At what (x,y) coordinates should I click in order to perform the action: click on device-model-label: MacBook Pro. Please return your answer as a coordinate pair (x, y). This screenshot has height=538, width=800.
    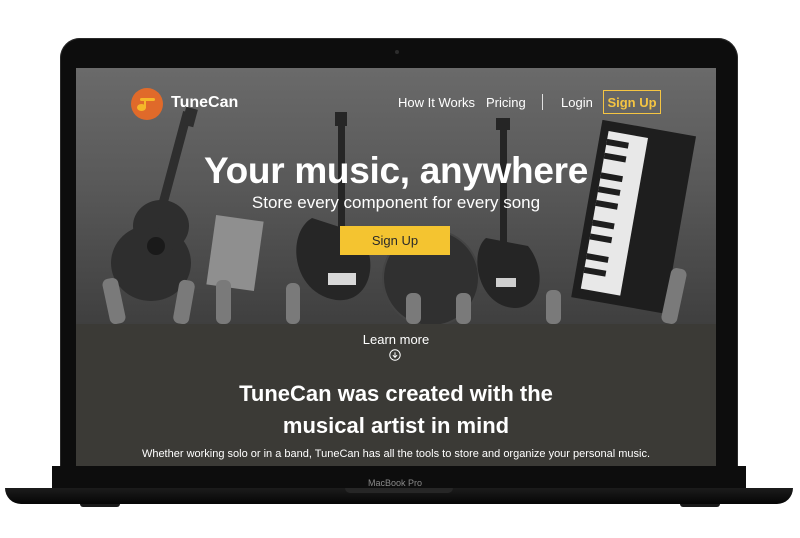
    Looking at the image, I should click on (395, 483).